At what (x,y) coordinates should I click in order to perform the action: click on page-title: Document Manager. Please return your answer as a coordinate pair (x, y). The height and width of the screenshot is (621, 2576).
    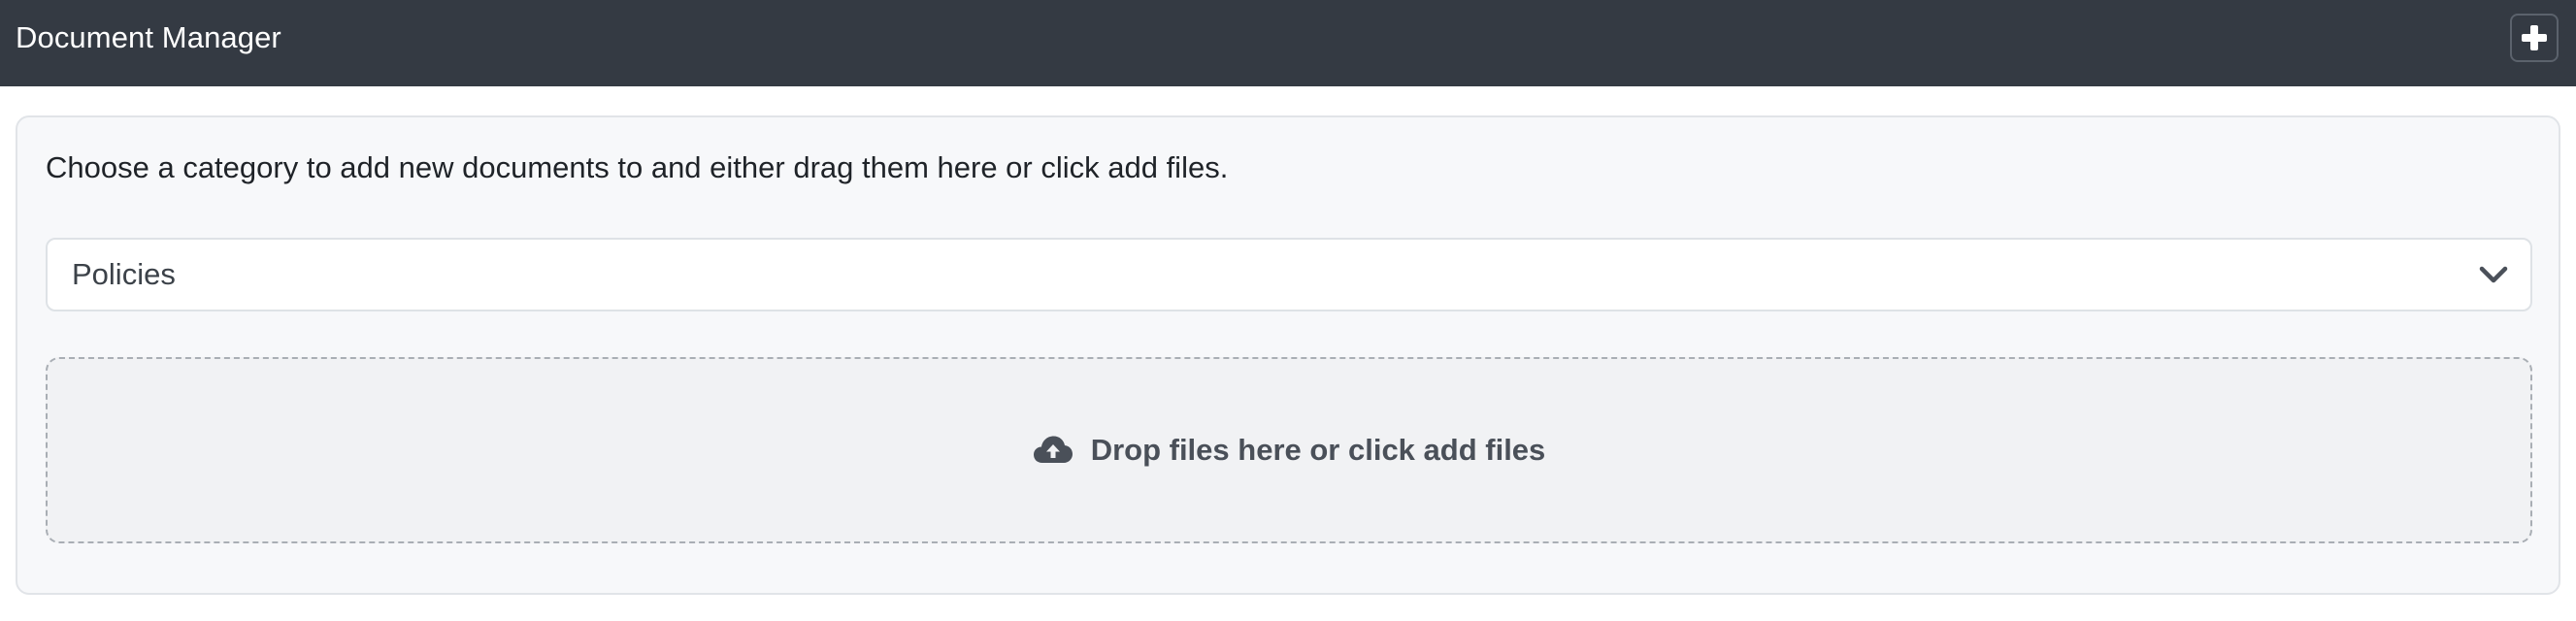
    Looking at the image, I should click on (148, 37).